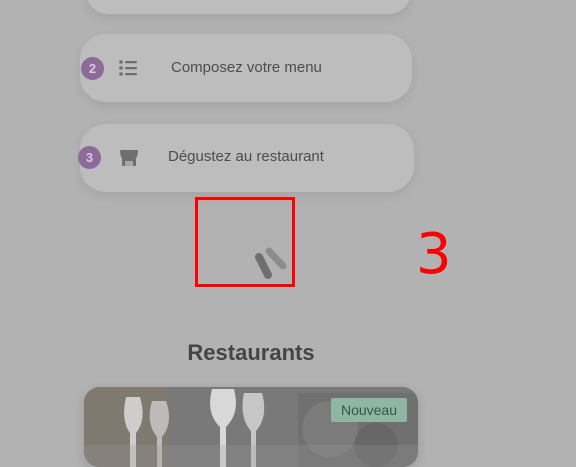 The width and height of the screenshot is (576, 467). I want to click on step-card-dine-restaurant: 3 Dégustez au restaurant, so click(246, 158).